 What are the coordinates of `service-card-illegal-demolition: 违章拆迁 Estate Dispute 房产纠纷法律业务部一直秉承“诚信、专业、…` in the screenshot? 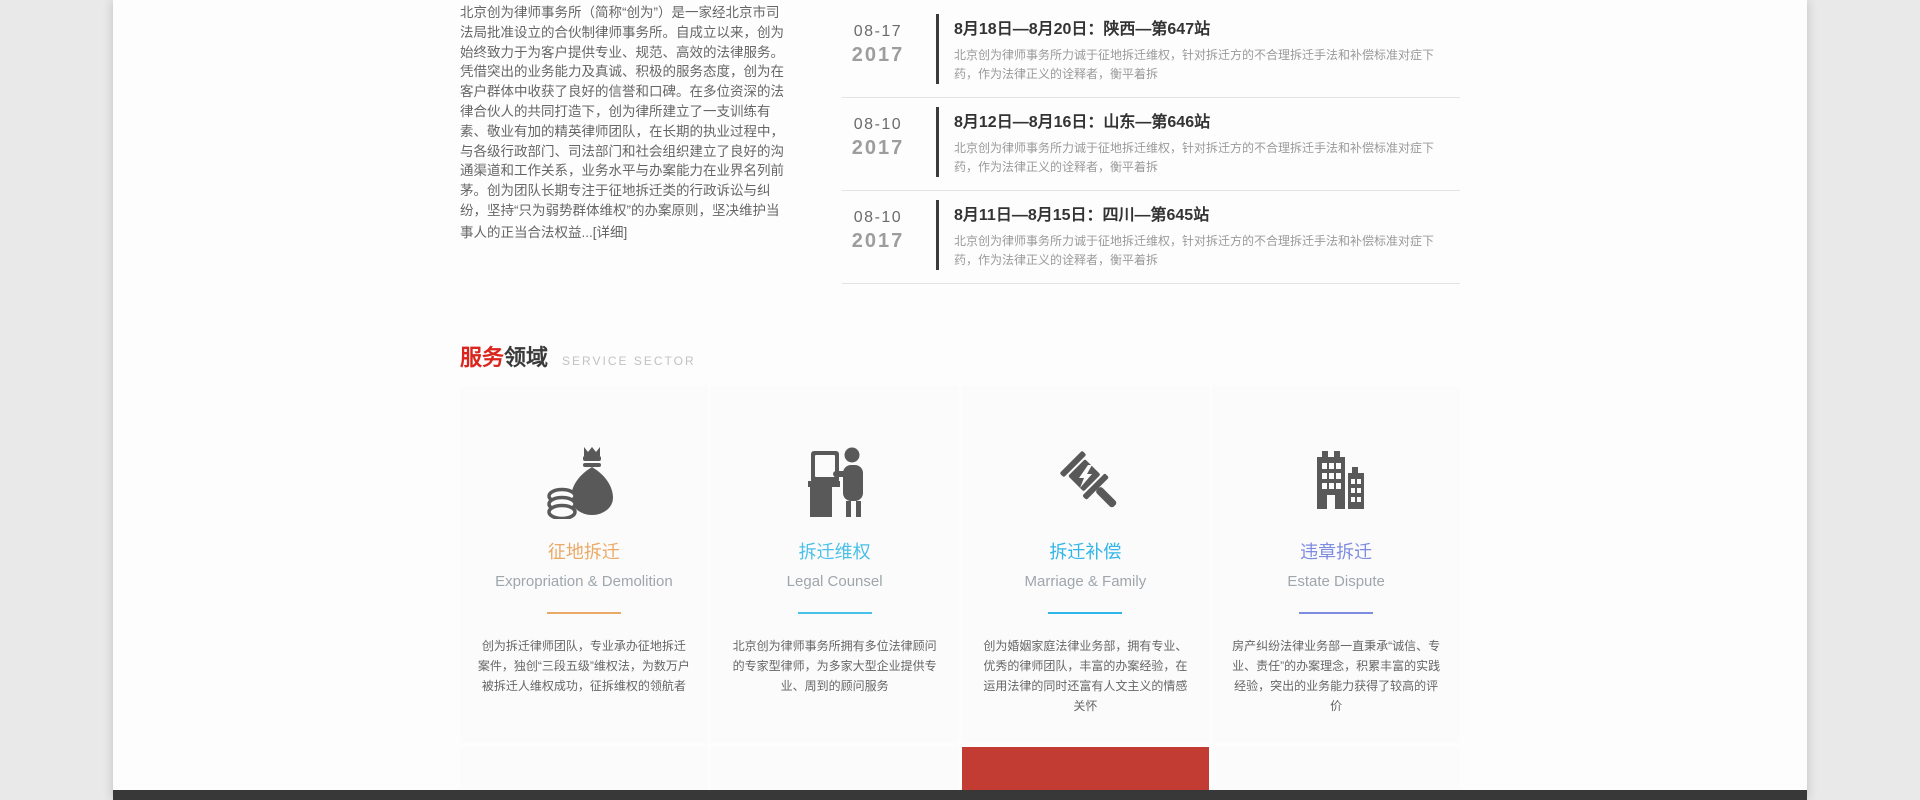 It's located at (1336, 564).